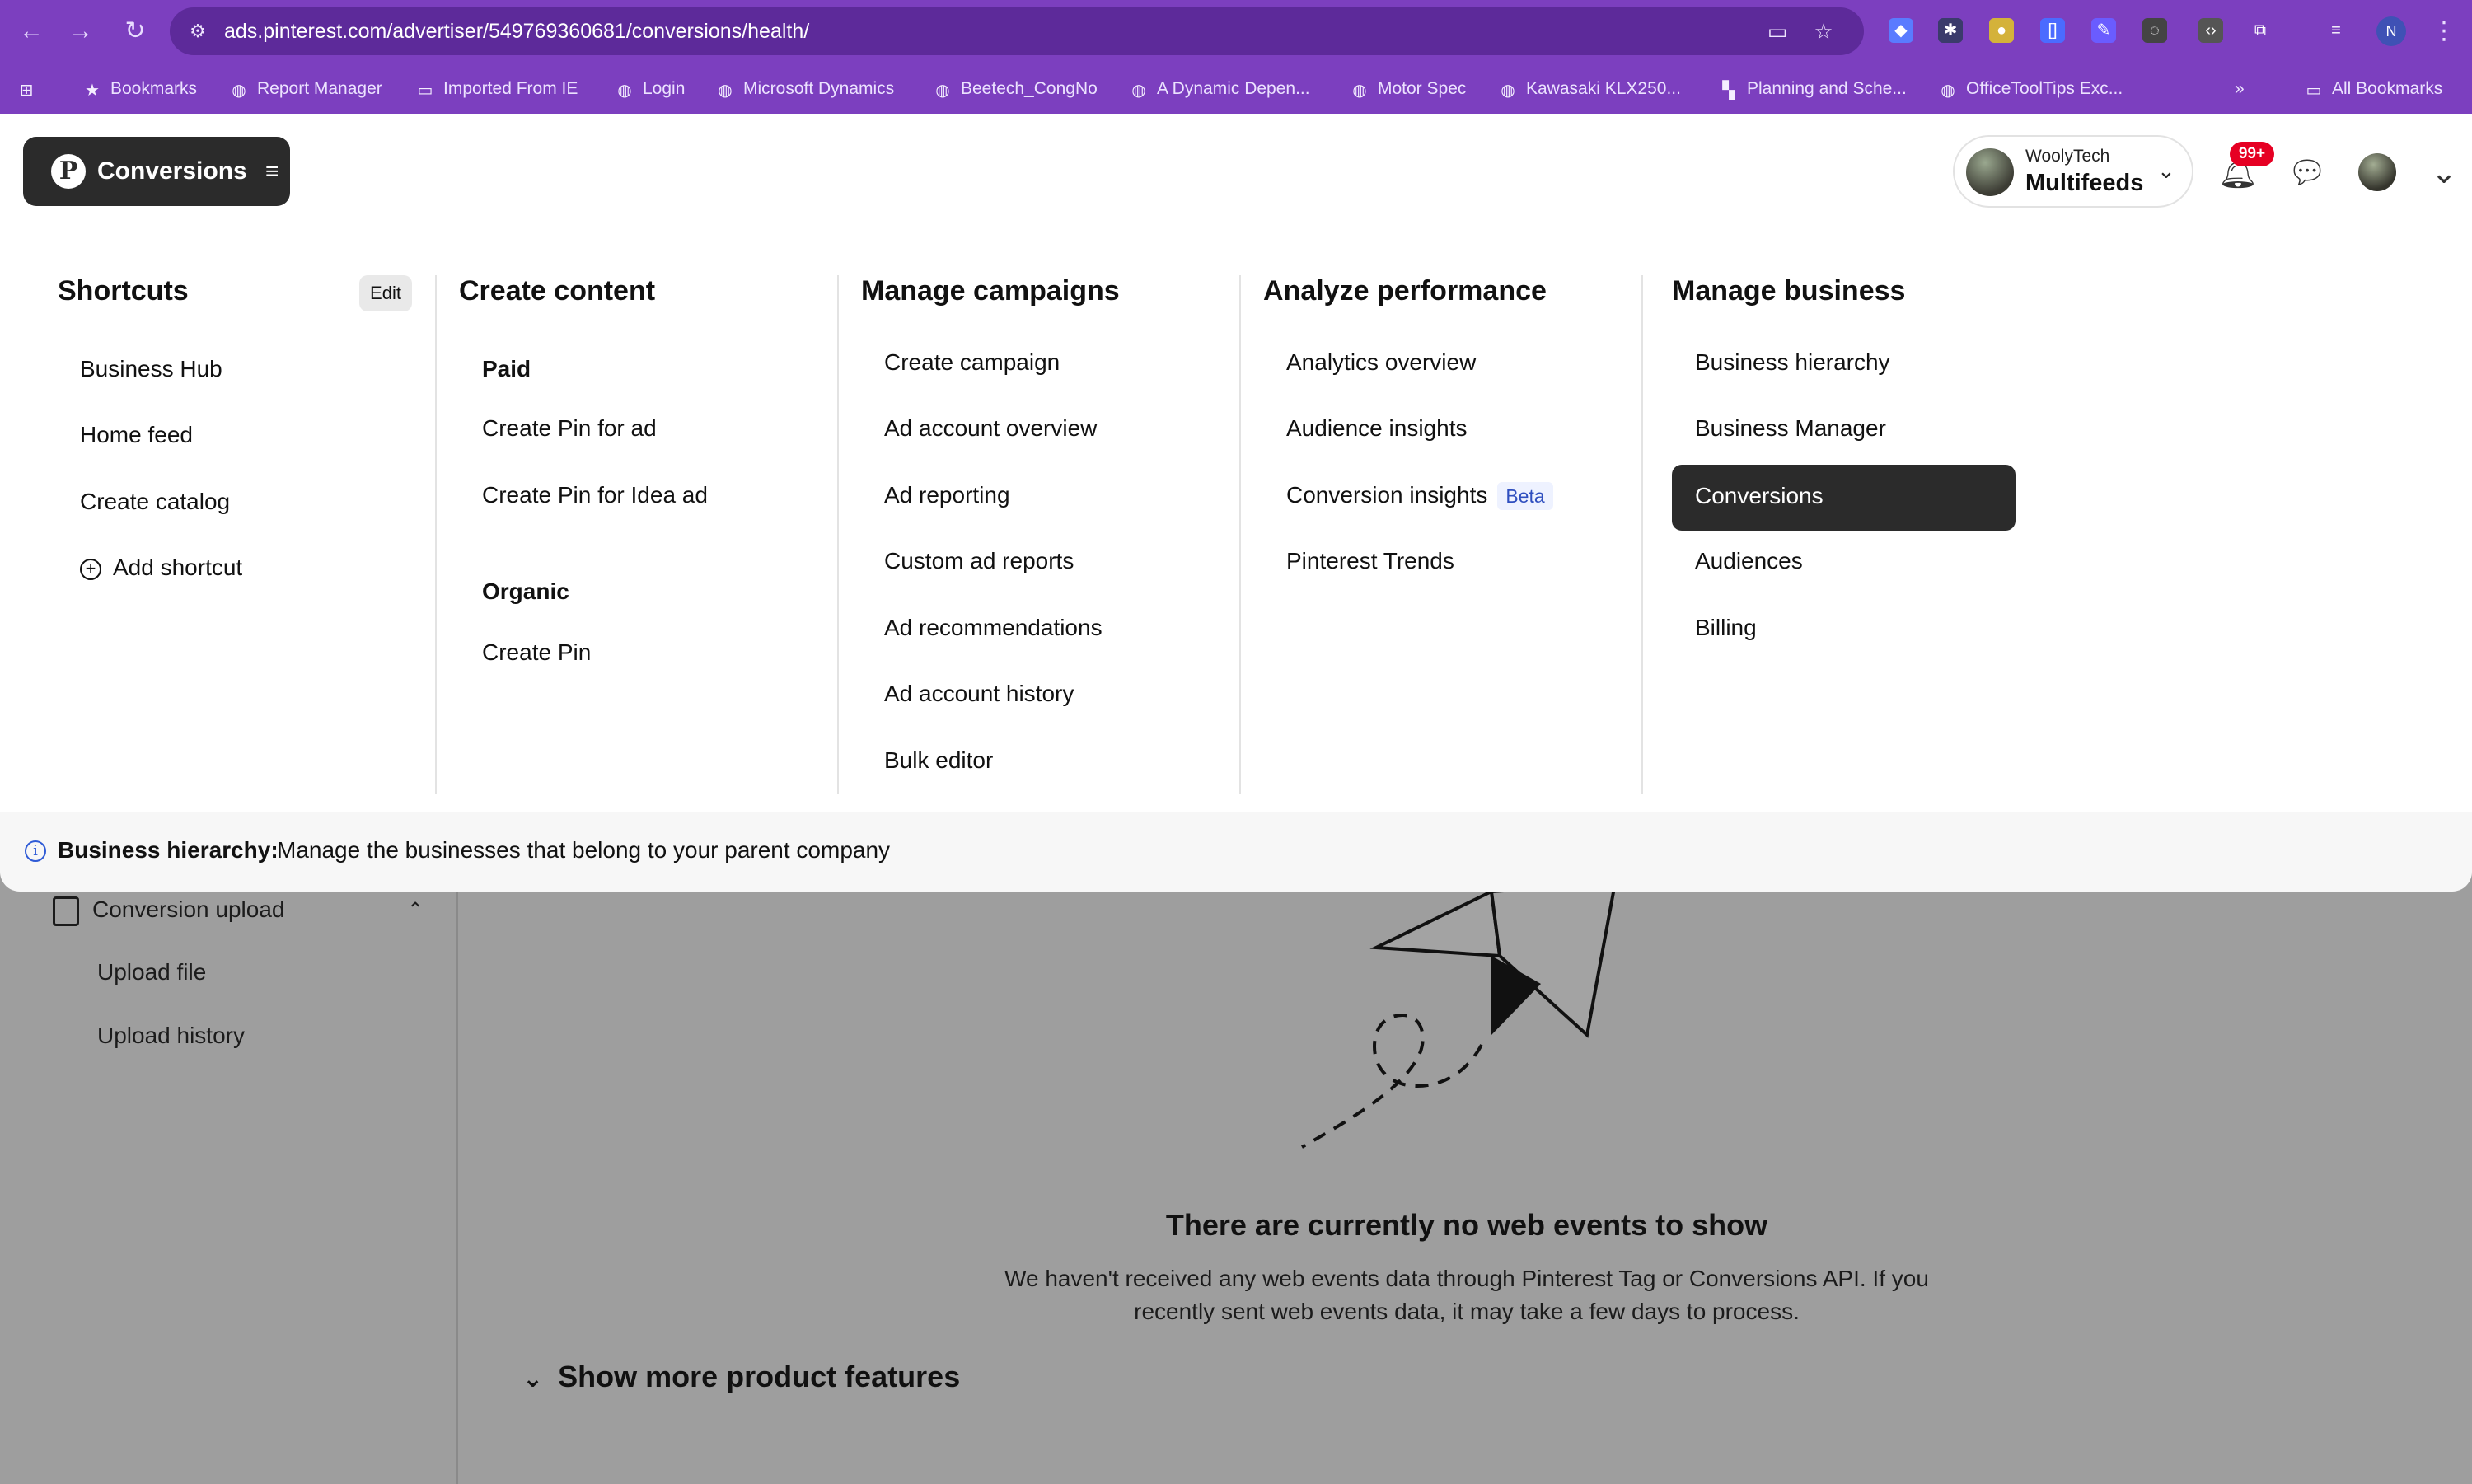 This screenshot has width=2472, height=1484. Describe the element at coordinates (136, 435) in the screenshot. I see `shortcut-home-feed: Home feed` at that location.